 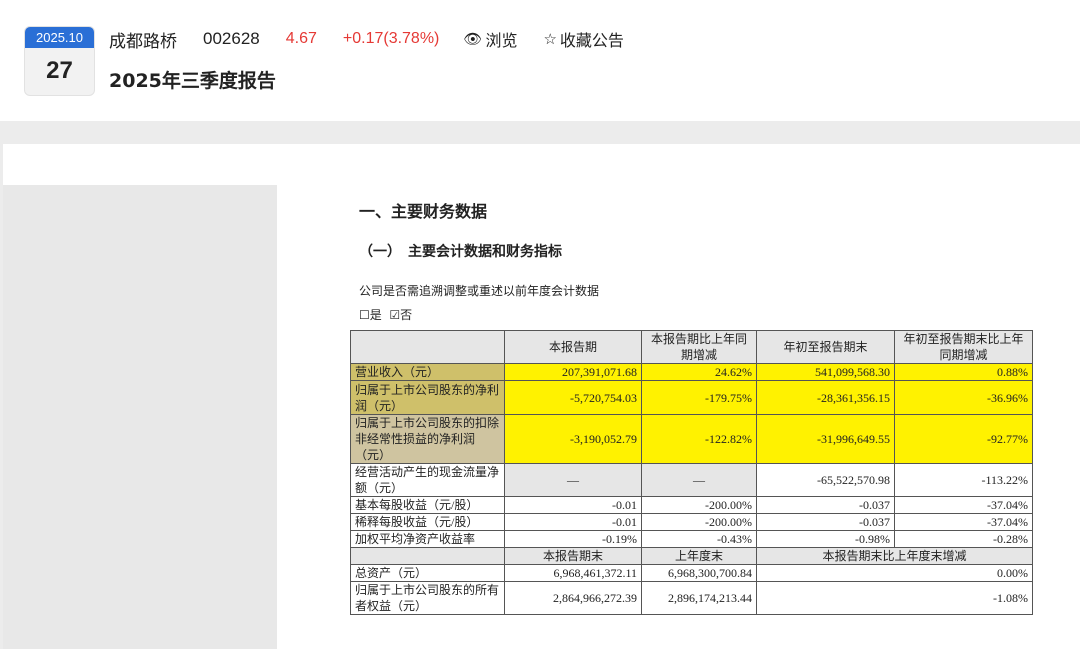 What do you see at coordinates (573, 598) in the screenshot?
I see `table-cell: 2,864,966,272.39` at bounding box center [573, 598].